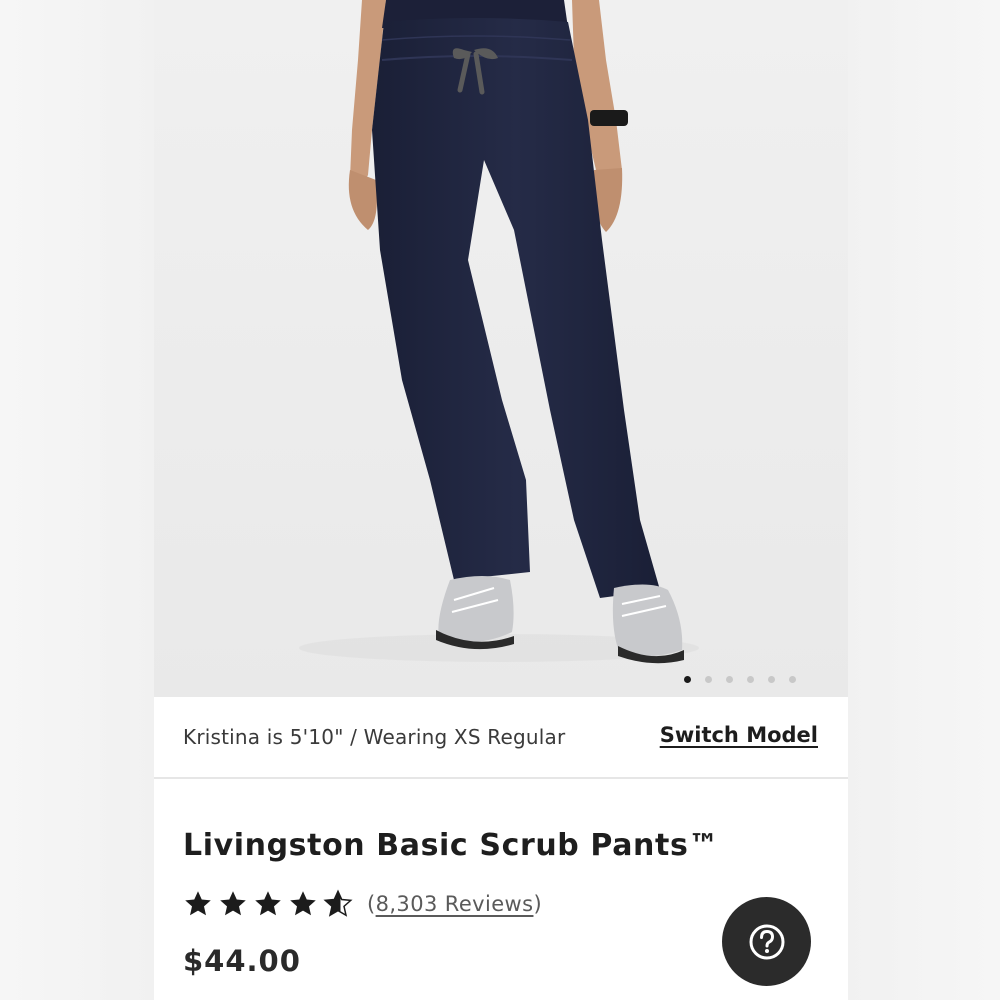 Image resolution: width=1000 pixels, height=1000 pixels. I want to click on question-circle-icon, so click(766, 941).